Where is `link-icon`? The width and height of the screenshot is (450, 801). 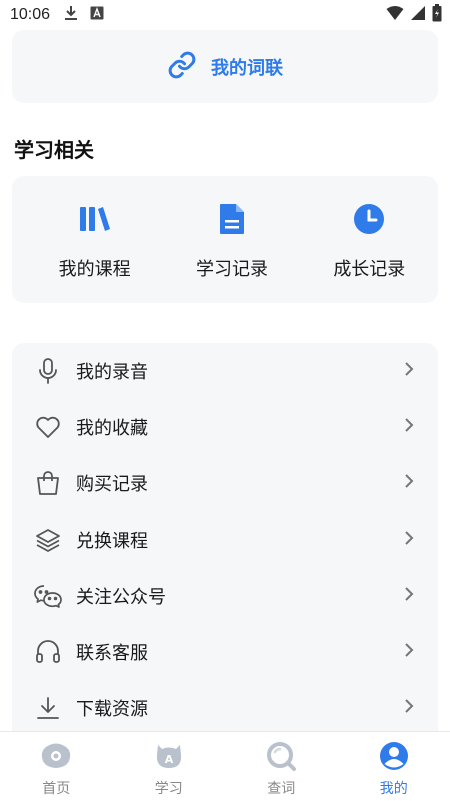 link-icon is located at coordinates (182, 67).